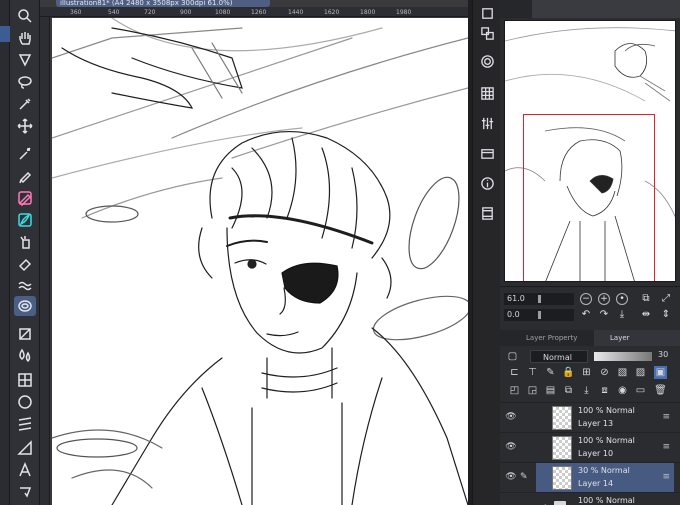  Describe the element at coordinates (586, 299) in the screenshot. I see `zoom-out-icon: −` at that location.